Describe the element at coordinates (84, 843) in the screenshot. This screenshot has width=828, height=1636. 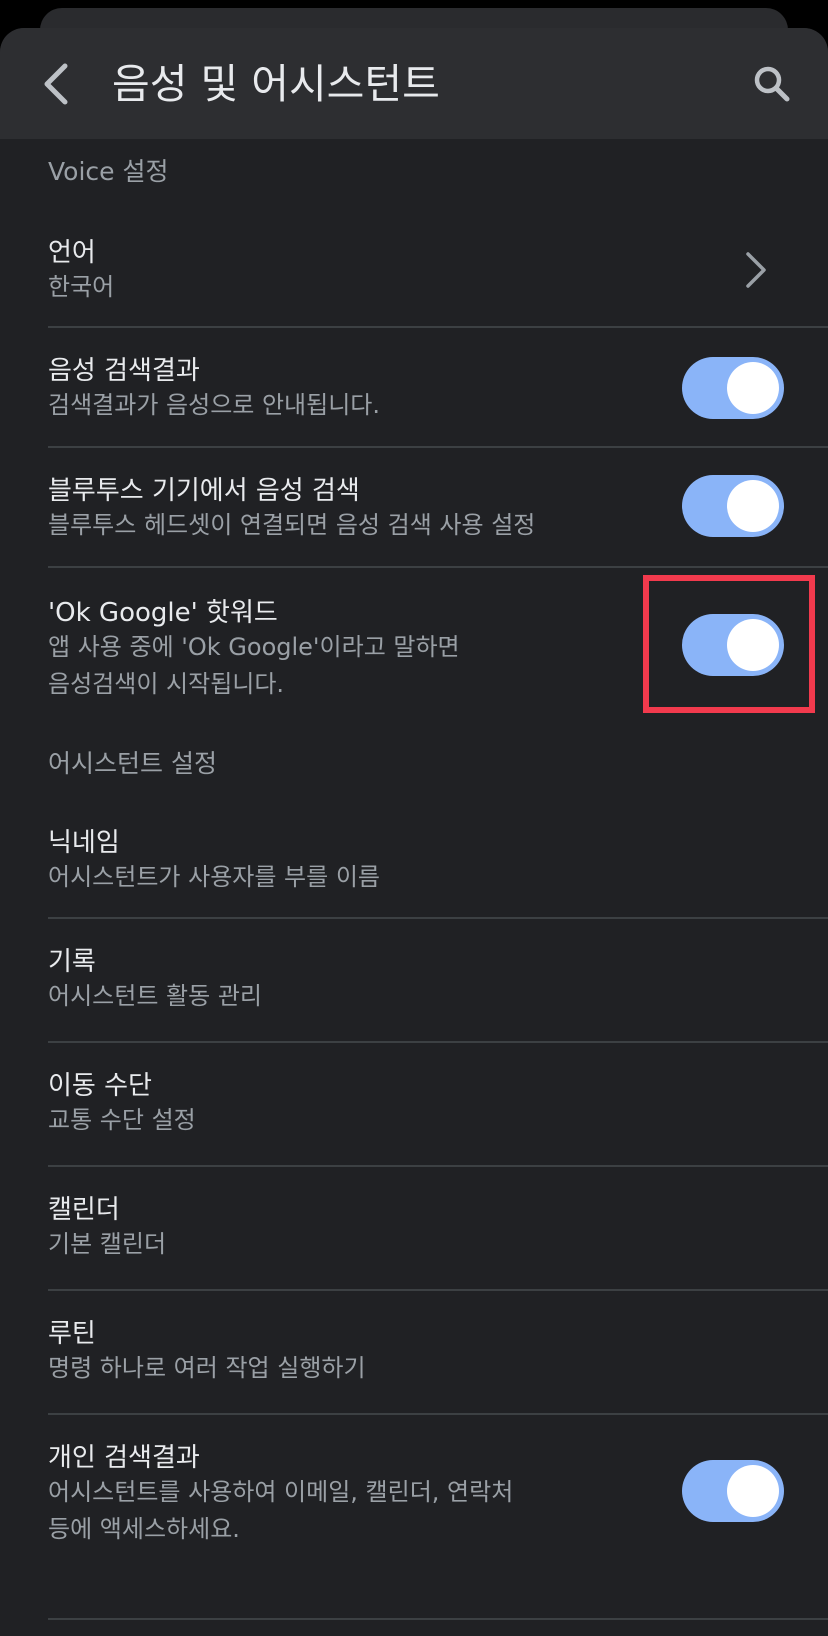
I see `setting-title: 닉네임` at that location.